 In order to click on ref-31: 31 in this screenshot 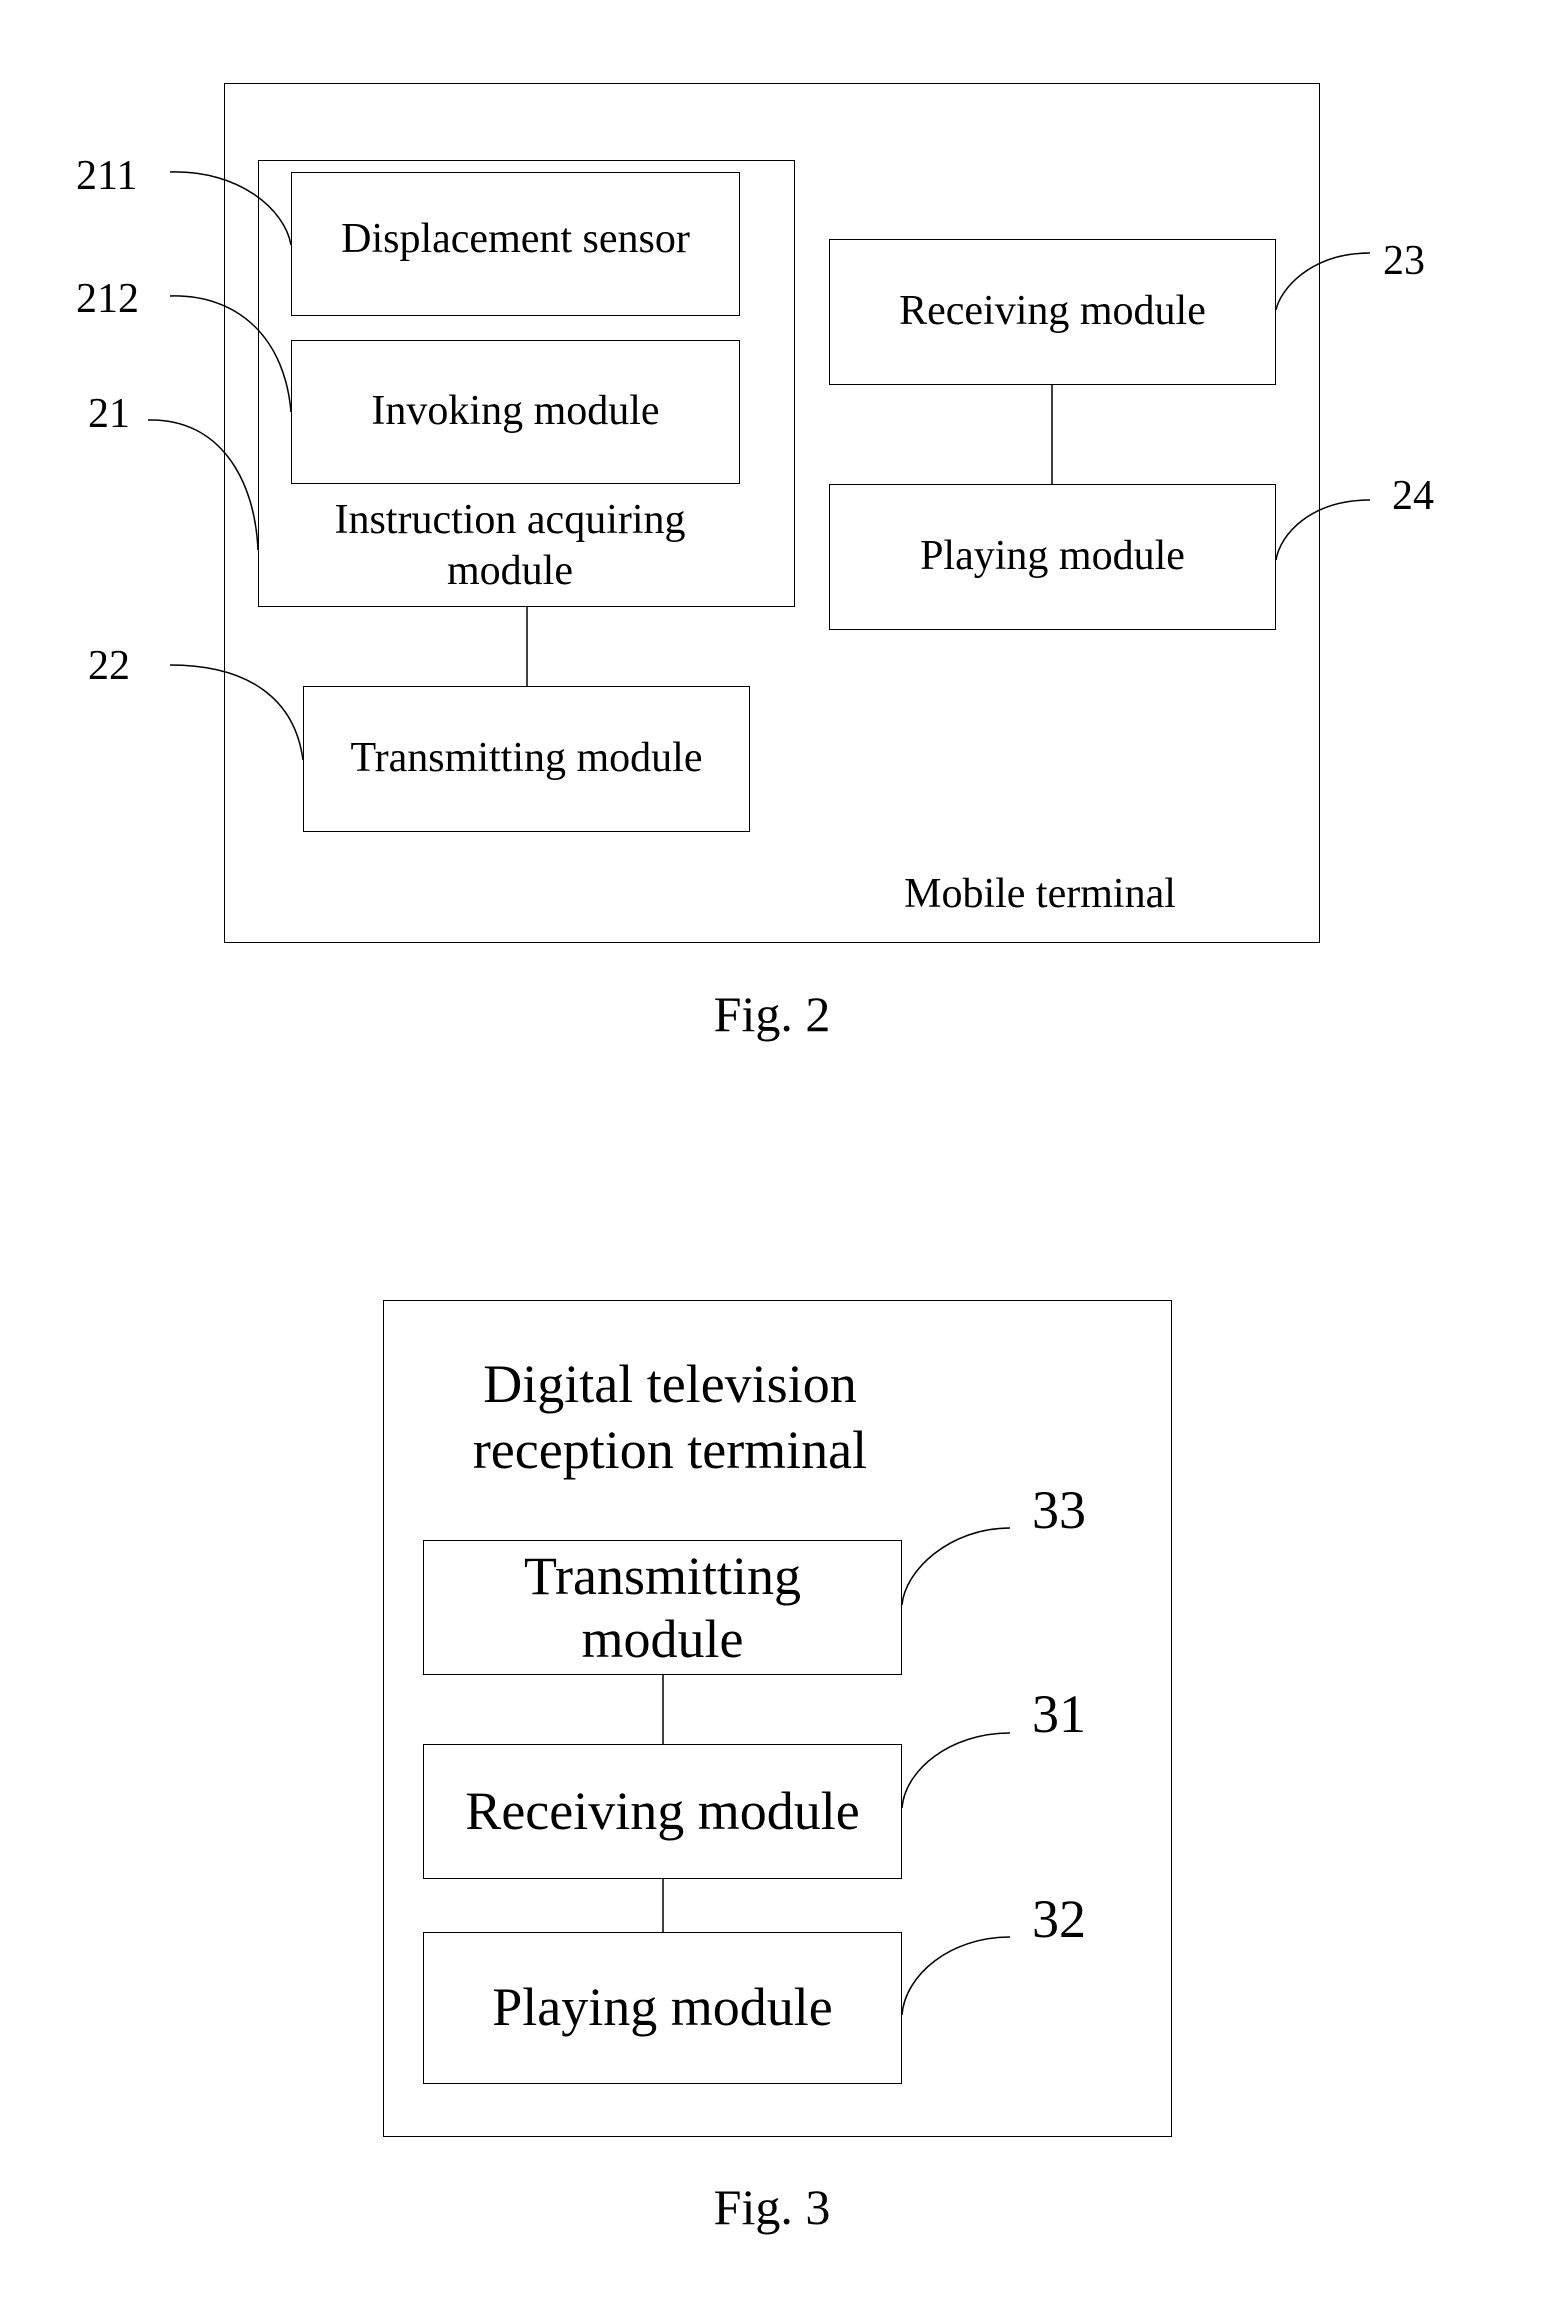, I will do `click(1059, 1714)`.